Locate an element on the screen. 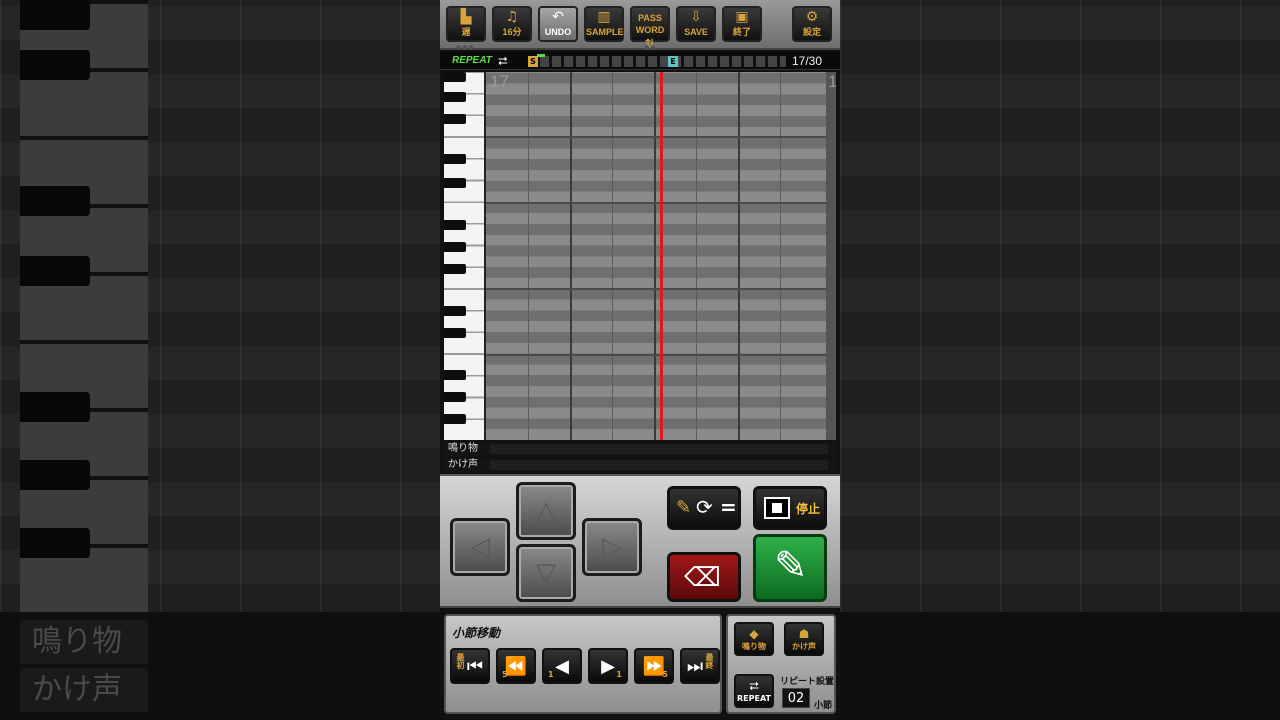 Image resolution: width=1280 pixels, height=720 pixels. password-button: PASS WORD ⇅ is located at coordinates (650, 29).